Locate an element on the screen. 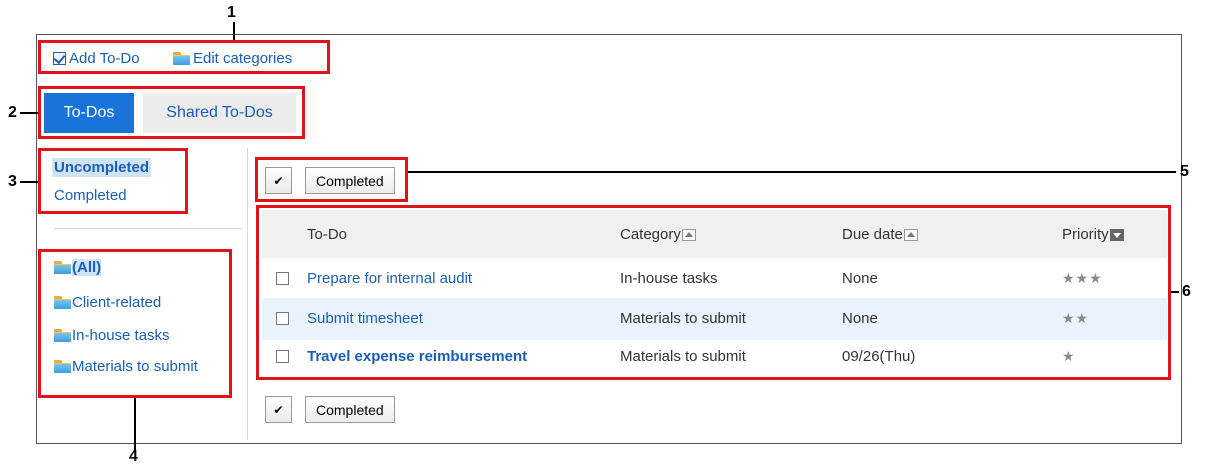 The height and width of the screenshot is (466, 1210). column-header-category-label: Category is located at coordinates (650, 234).